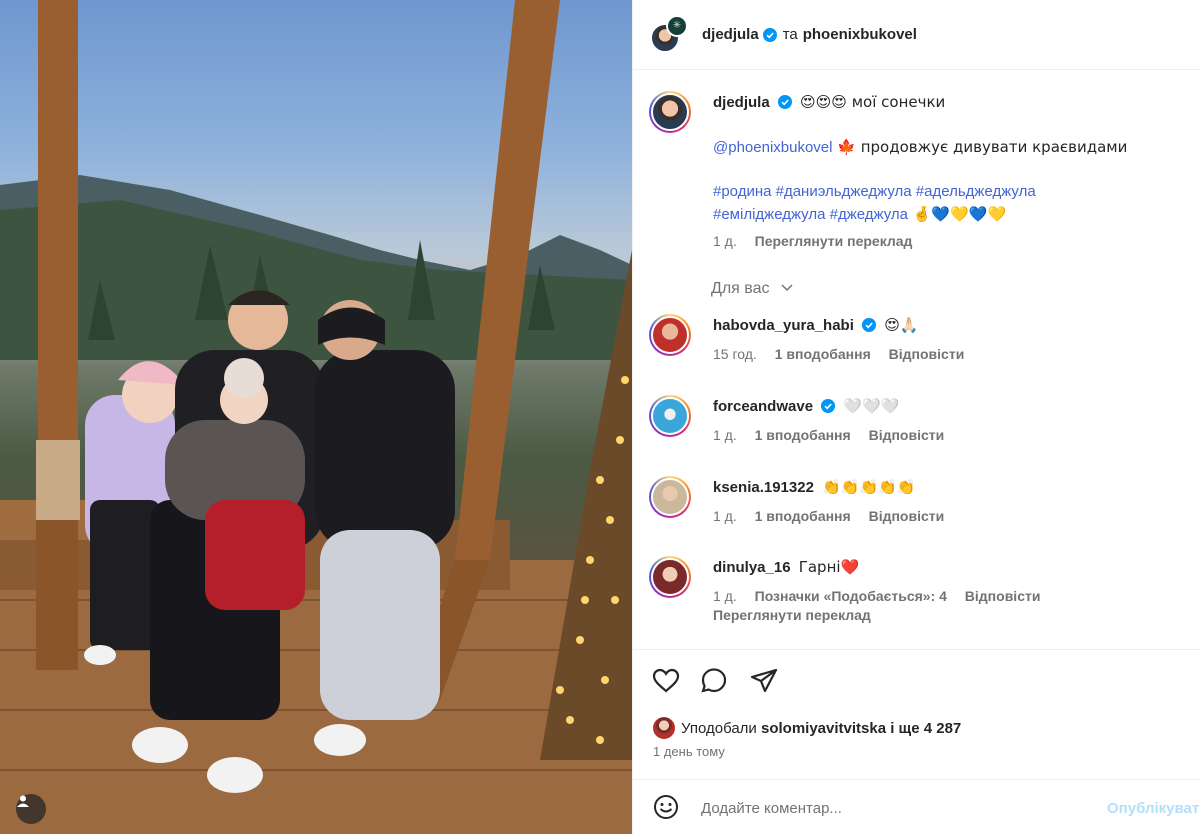 The width and height of the screenshot is (1200, 834). Describe the element at coordinates (783, 325) in the screenshot. I see `comment-username: habovda_yura_habi` at that location.